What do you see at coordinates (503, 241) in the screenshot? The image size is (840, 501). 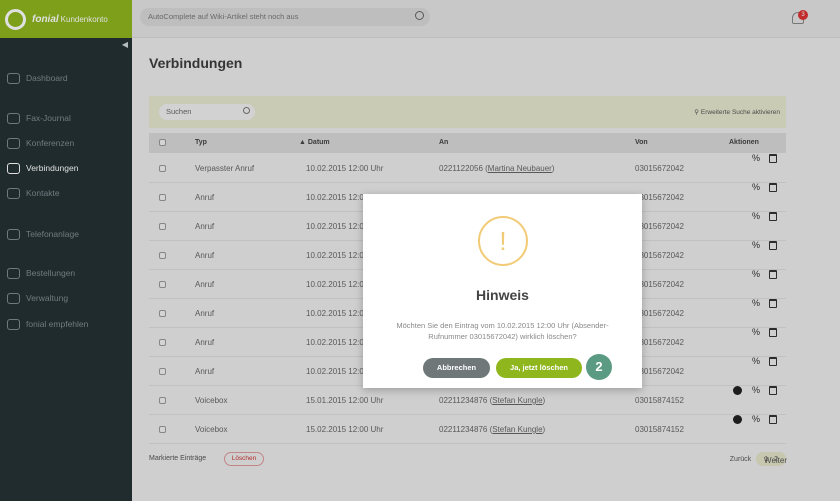 I see `warning-icon: !` at bounding box center [503, 241].